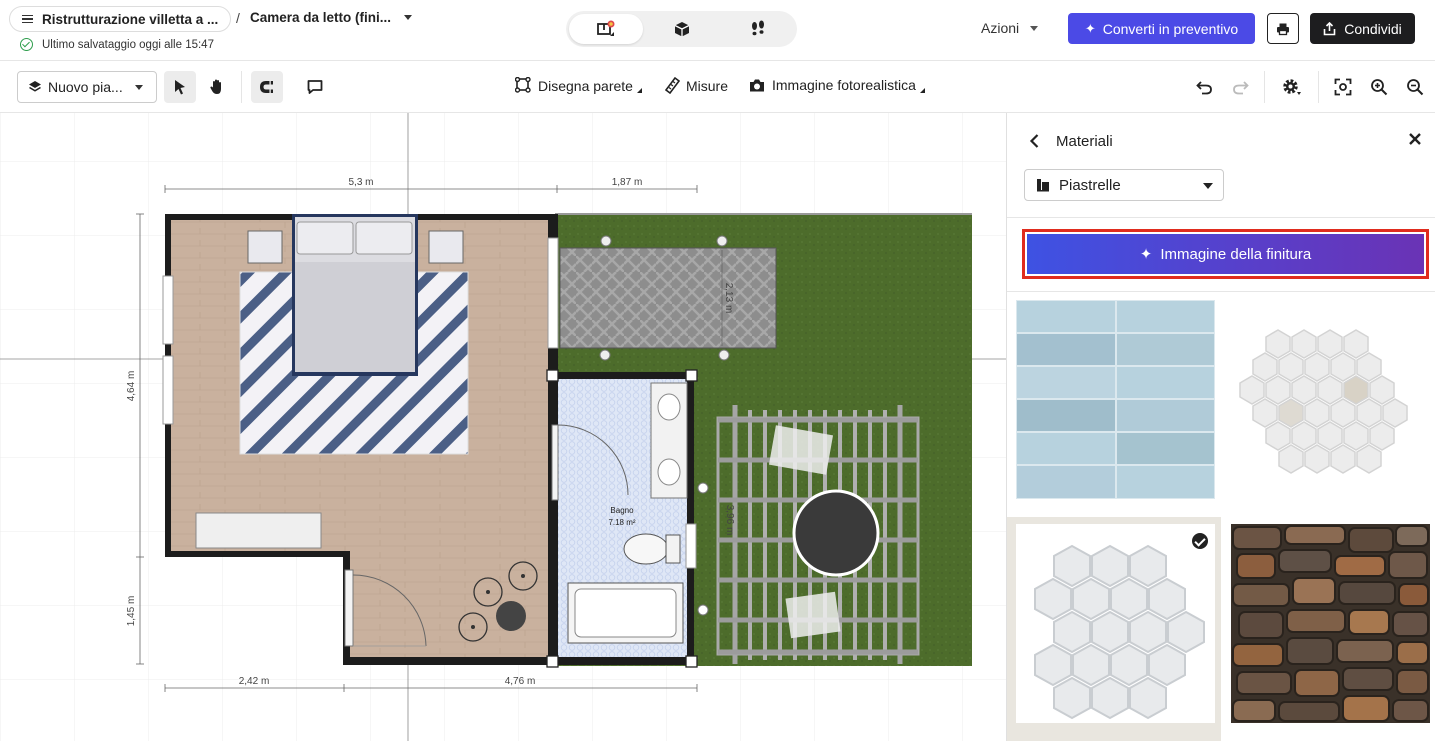 The image size is (1435, 741). Describe the element at coordinates (1343, 87) in the screenshot. I see `fit-view-button` at that location.